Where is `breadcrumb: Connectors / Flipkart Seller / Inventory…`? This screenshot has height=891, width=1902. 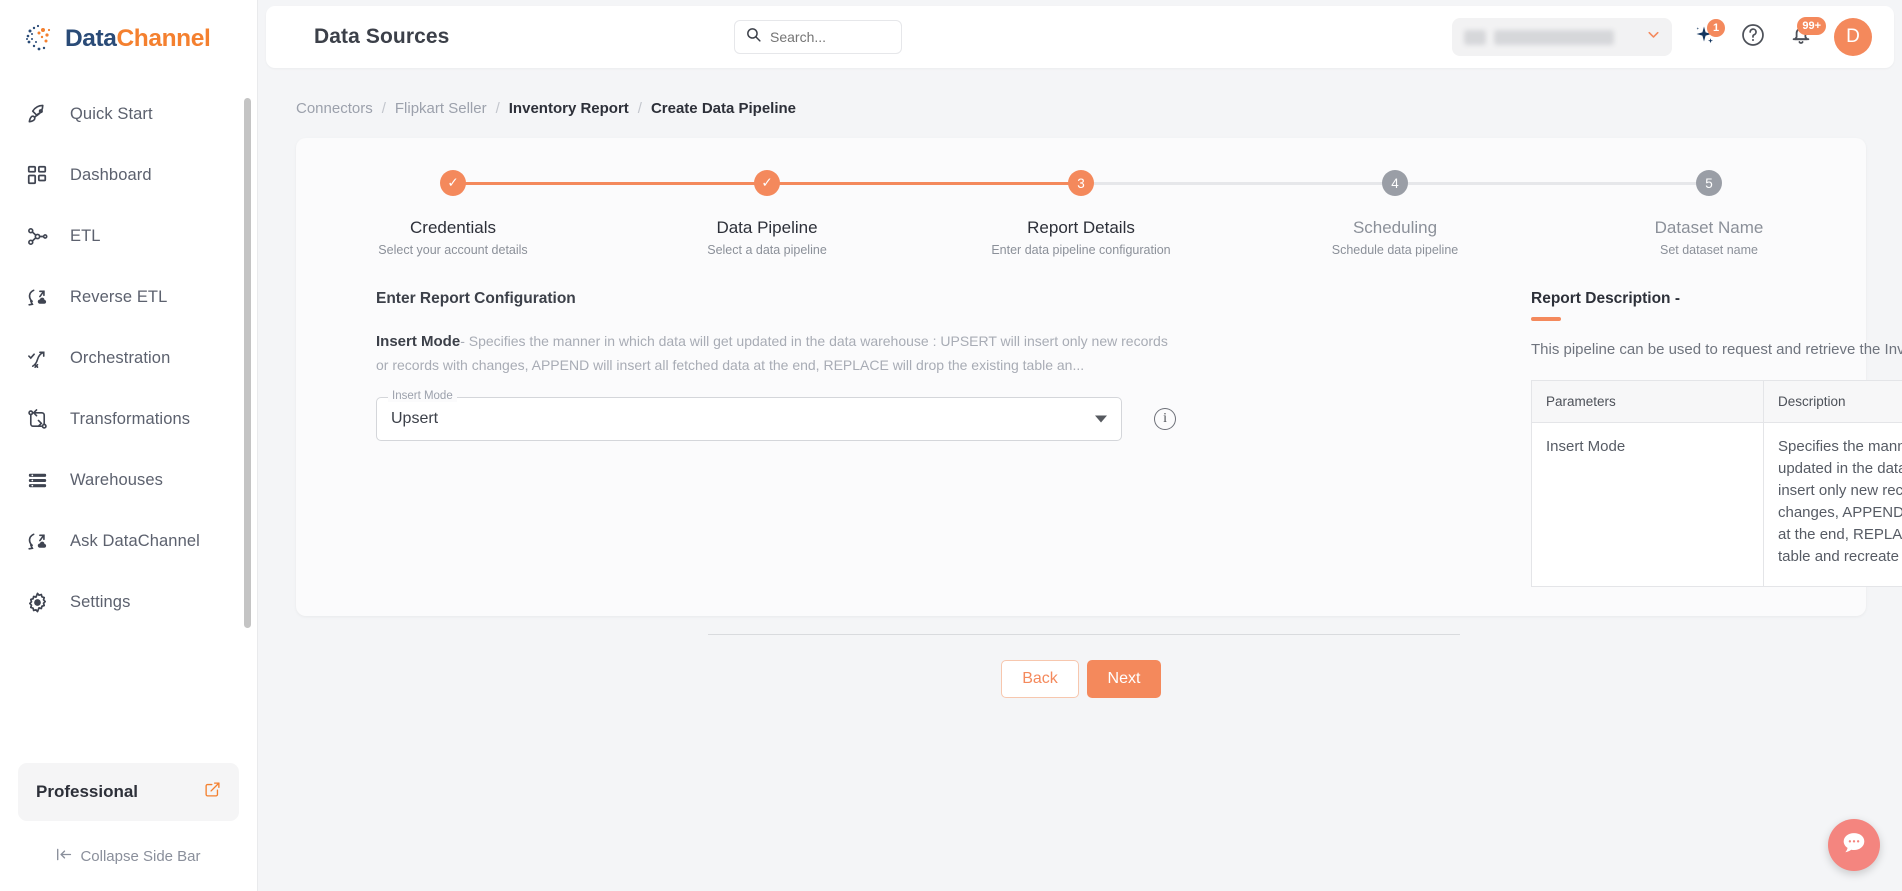 breadcrumb: Connectors / Flipkart Seller / Inventory… is located at coordinates (546, 108).